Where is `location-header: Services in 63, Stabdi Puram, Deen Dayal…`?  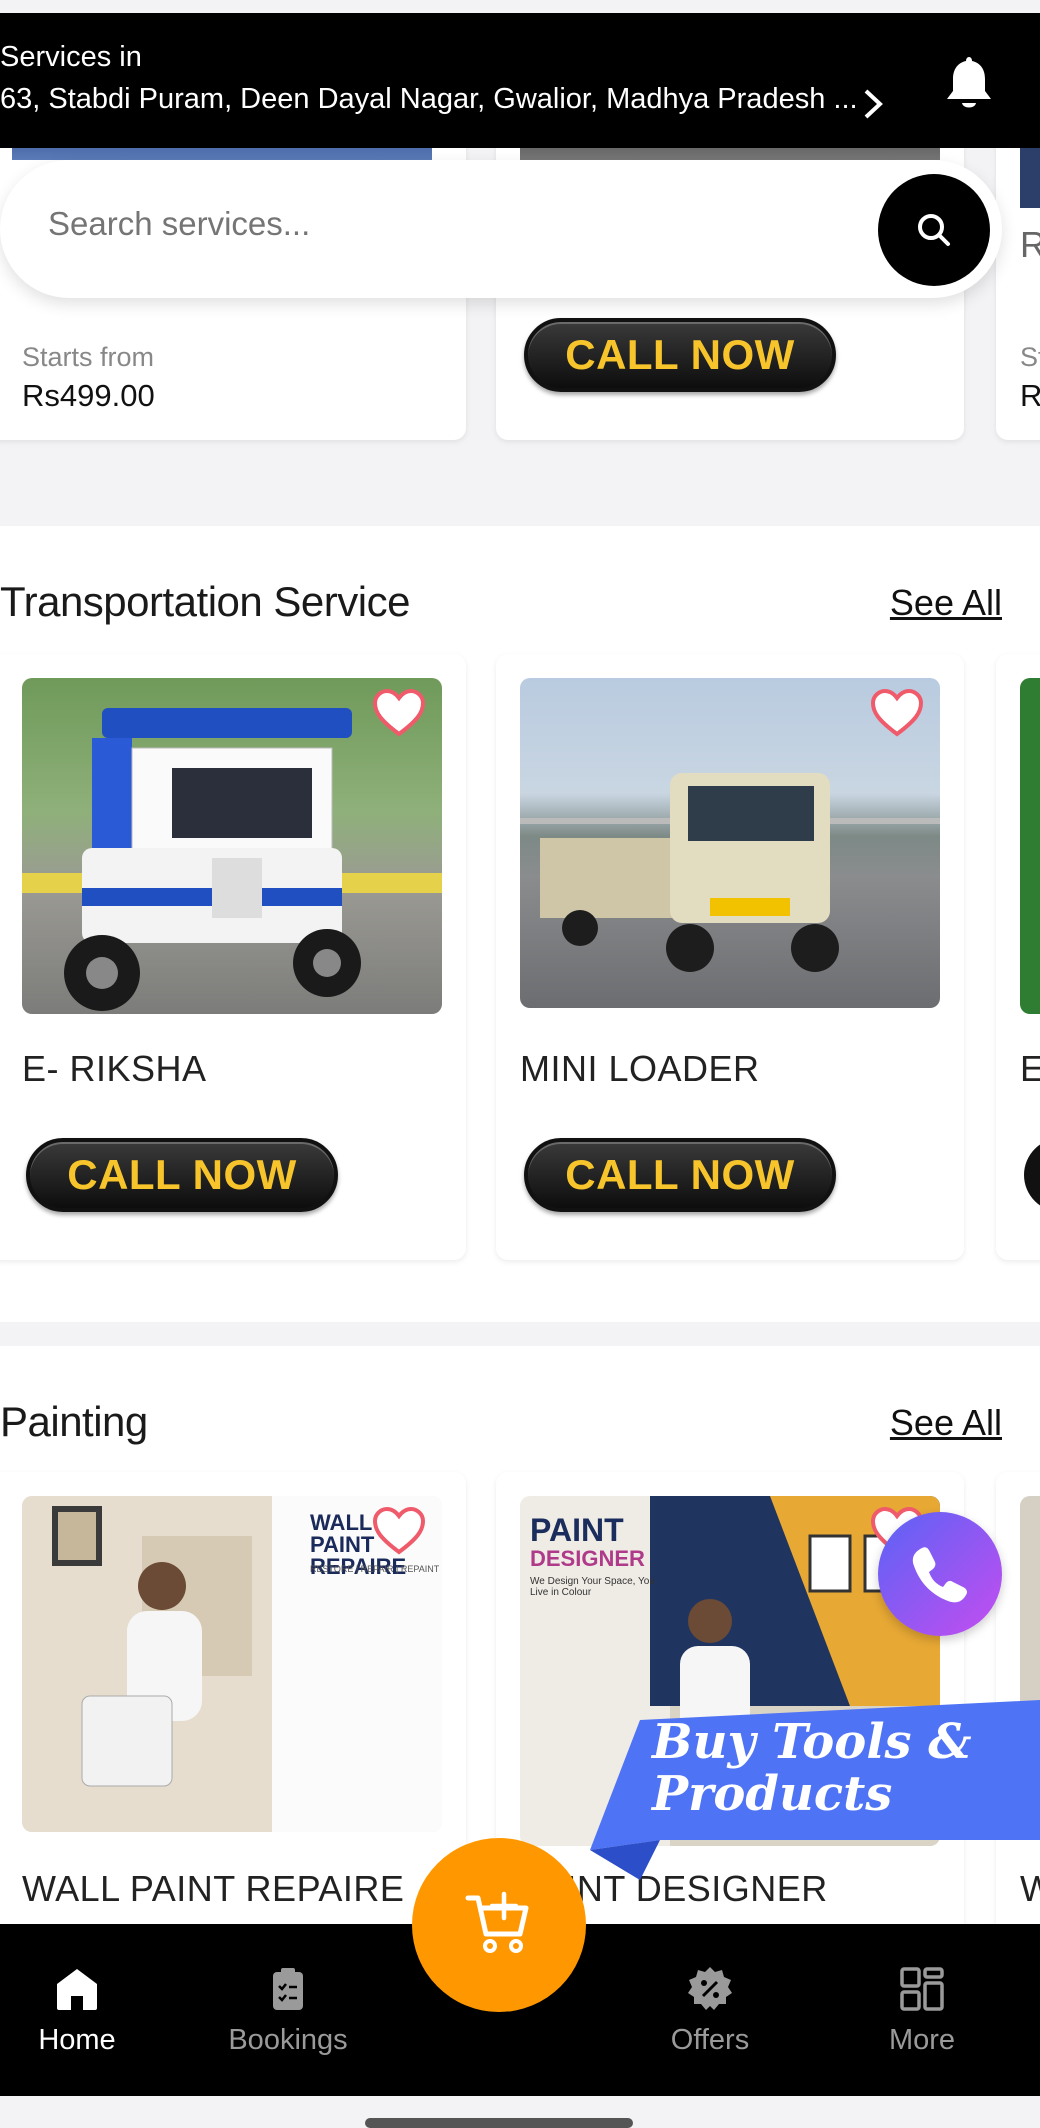 location-header: Services in 63, Stabdi Puram, Deen Dayal… is located at coordinates (520, 80).